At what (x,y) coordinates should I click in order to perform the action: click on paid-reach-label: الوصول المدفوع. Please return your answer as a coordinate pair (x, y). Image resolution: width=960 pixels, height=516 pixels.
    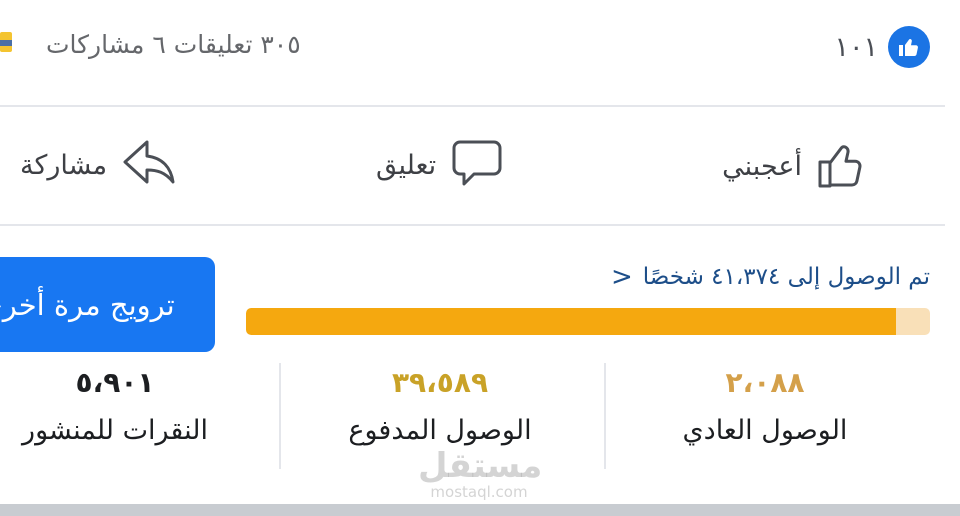
    Looking at the image, I should click on (440, 430).